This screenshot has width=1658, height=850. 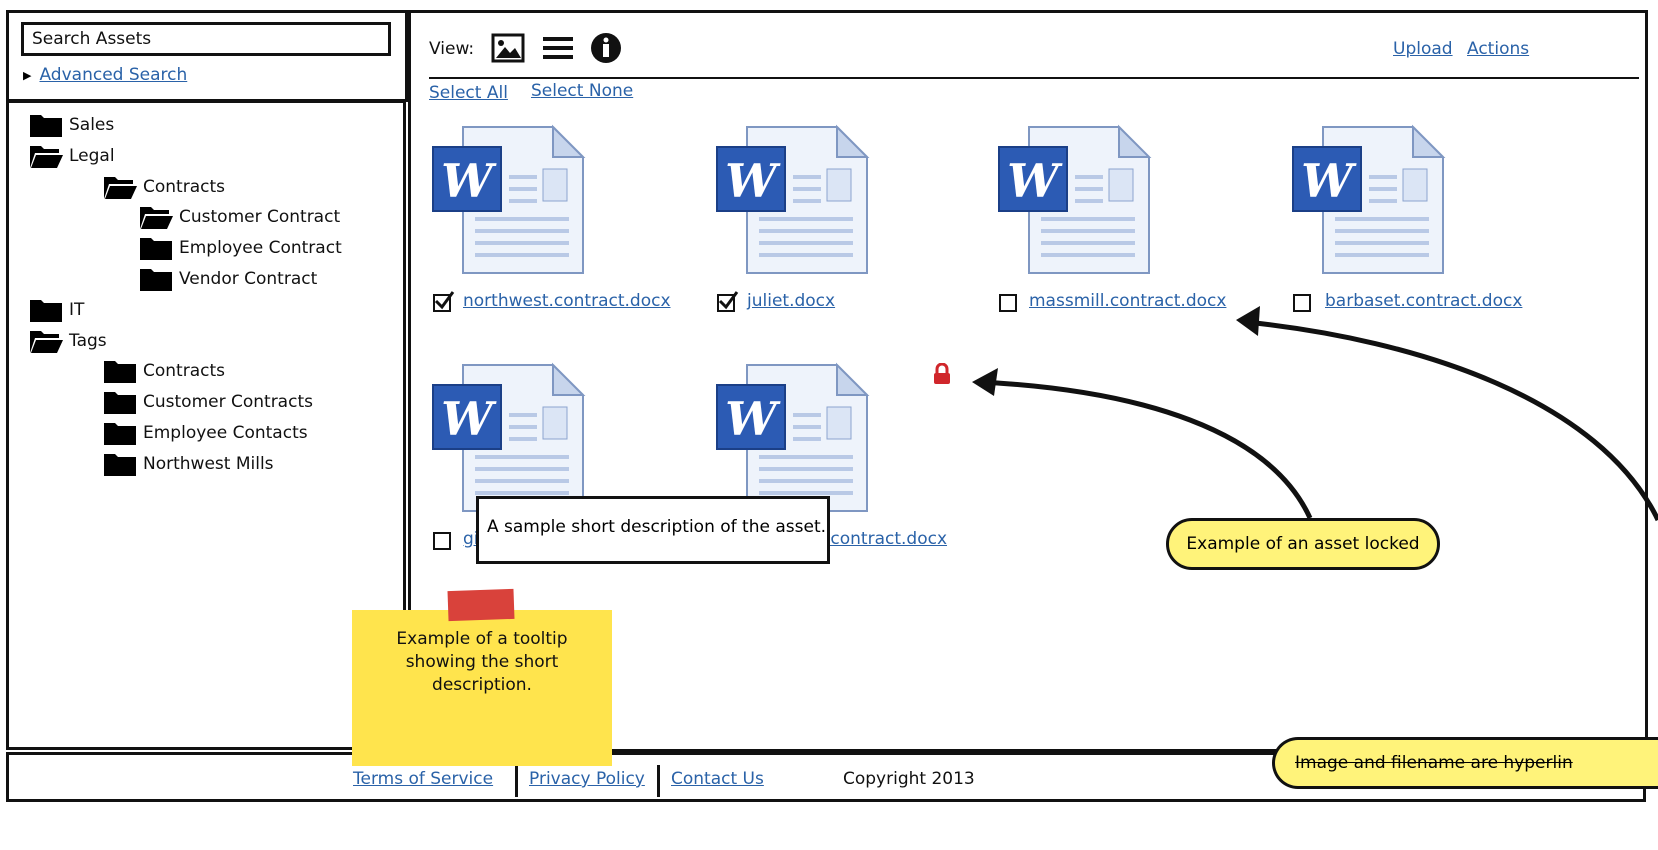 I want to click on hyperlink-arrow, so click(x=1451, y=420).